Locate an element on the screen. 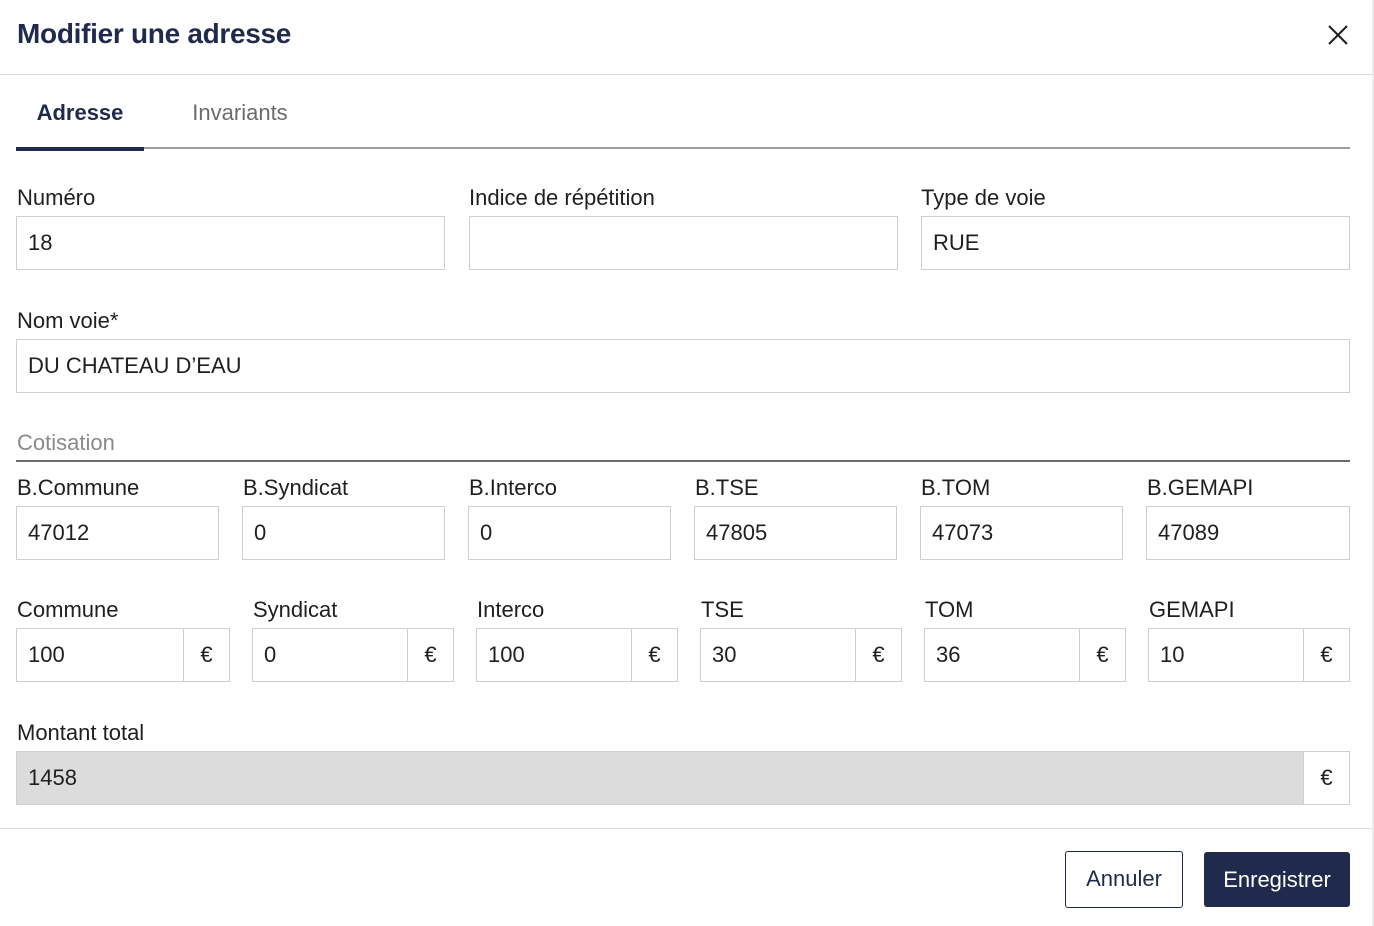  amount-syndicat-input: 0 is located at coordinates (330, 655).